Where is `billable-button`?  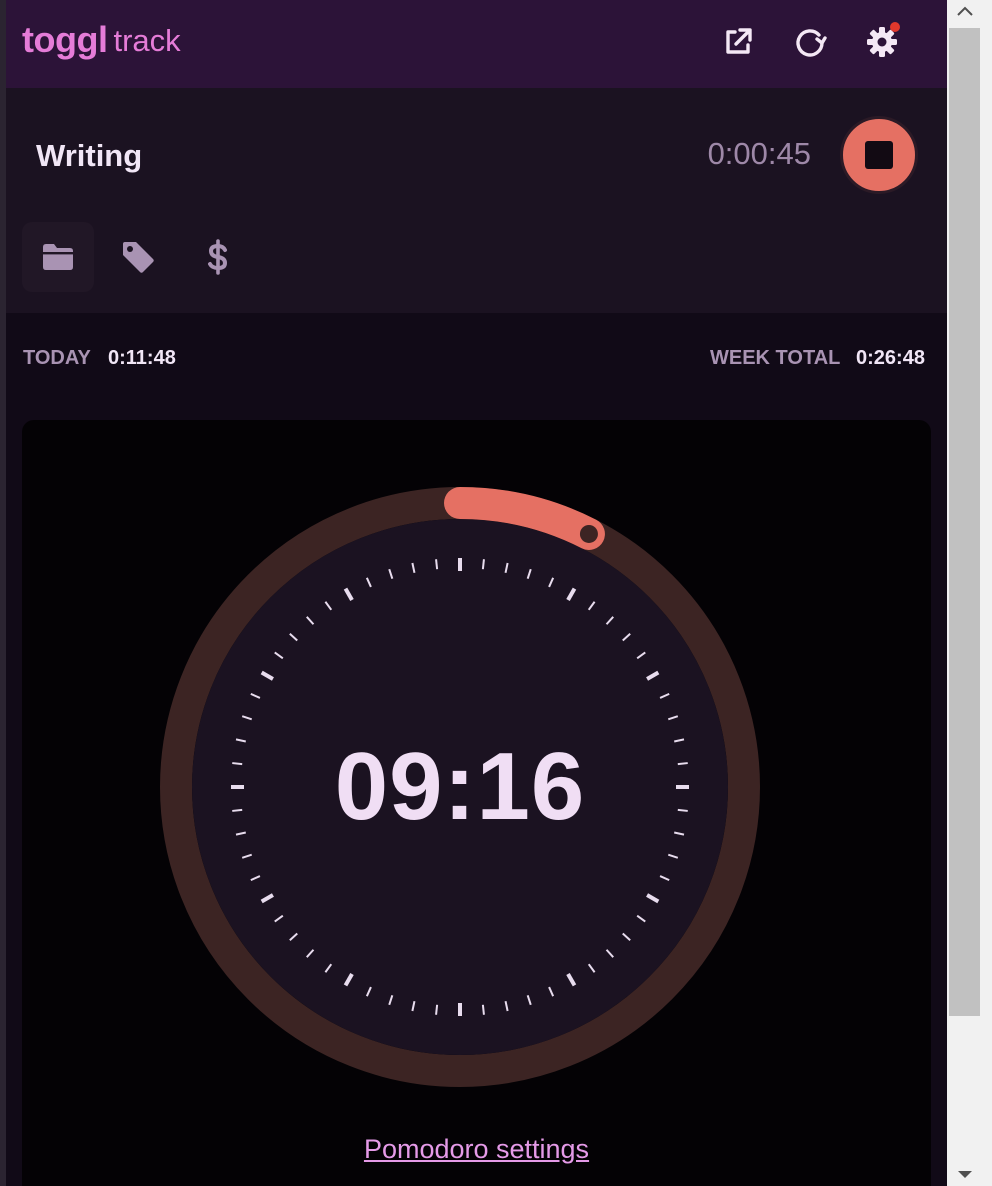
billable-button is located at coordinates (218, 257).